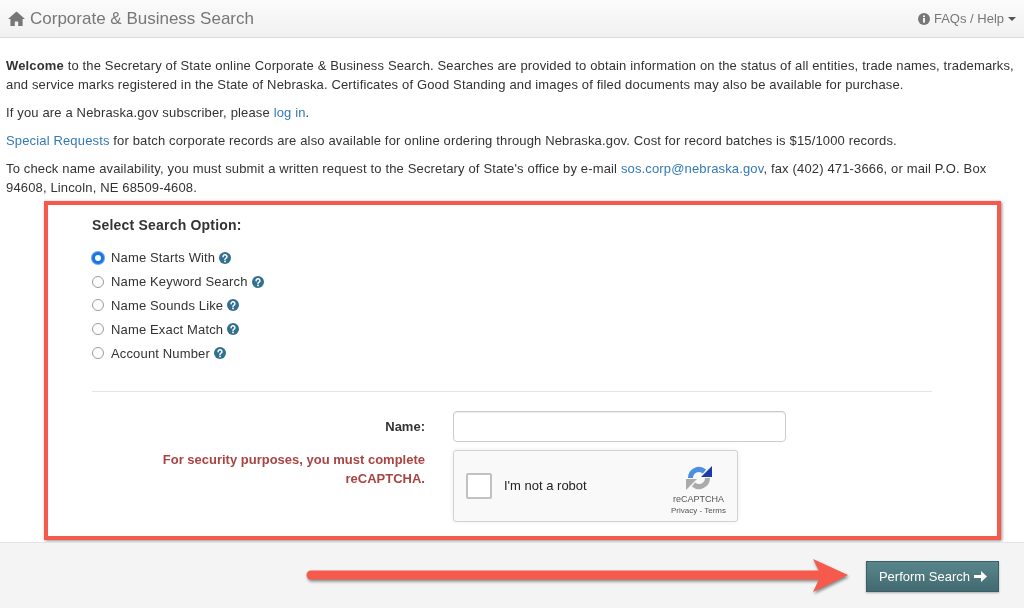  Describe the element at coordinates (160, 353) in the screenshot. I see `option-label: Account Number` at that location.